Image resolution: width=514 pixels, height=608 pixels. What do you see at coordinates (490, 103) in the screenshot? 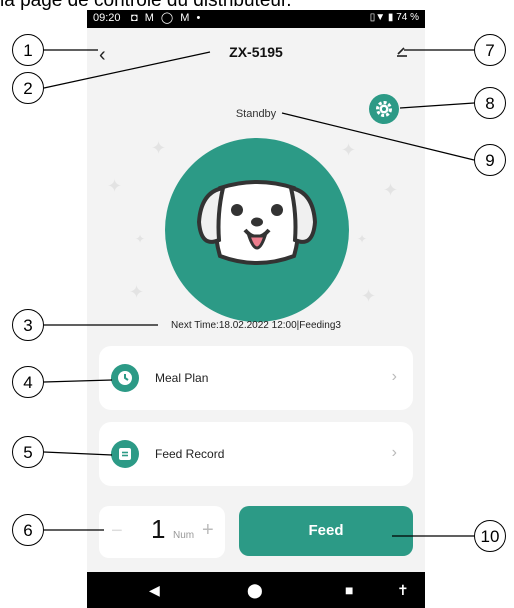
I see `callout-marker: 8` at bounding box center [490, 103].